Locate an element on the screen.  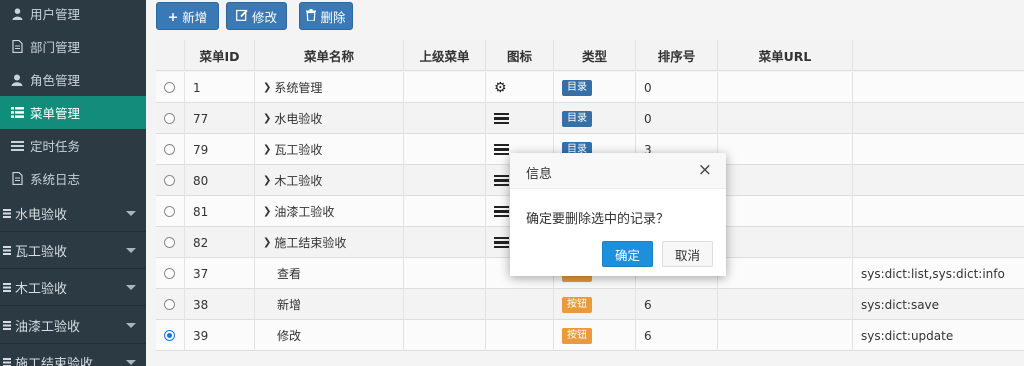
header-select is located at coordinates (170, 55).